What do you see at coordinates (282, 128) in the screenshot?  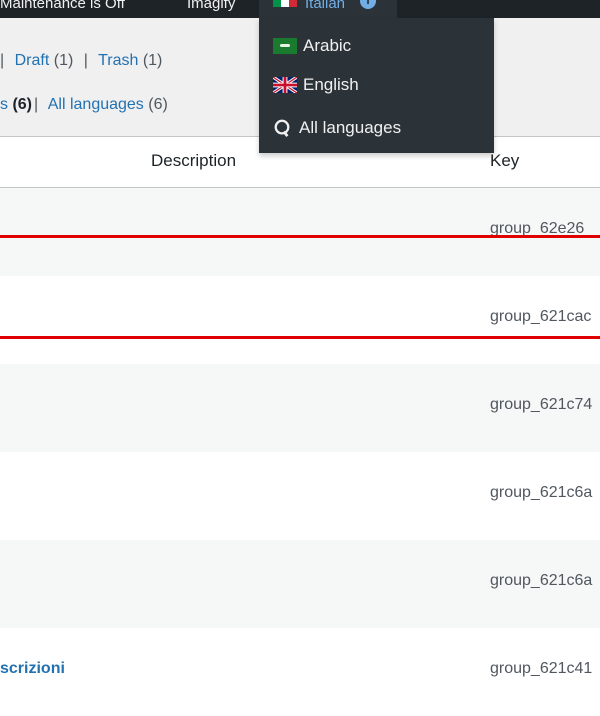 I see `globe-icon` at bounding box center [282, 128].